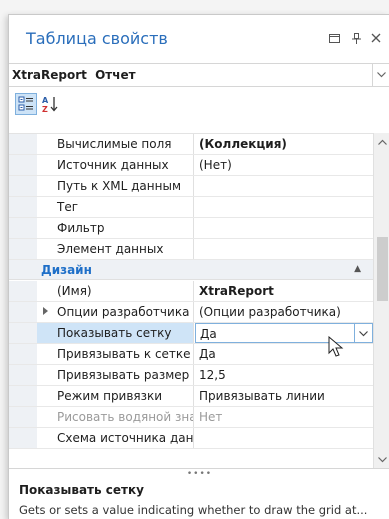 The image size is (389, 519). What do you see at coordinates (115, 417) in the screenshot?
I see `property-name: Рисовать водяной знак` at bounding box center [115, 417].